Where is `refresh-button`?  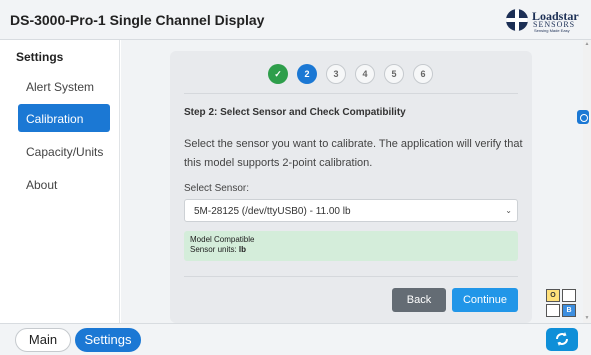
refresh-button is located at coordinates (562, 339).